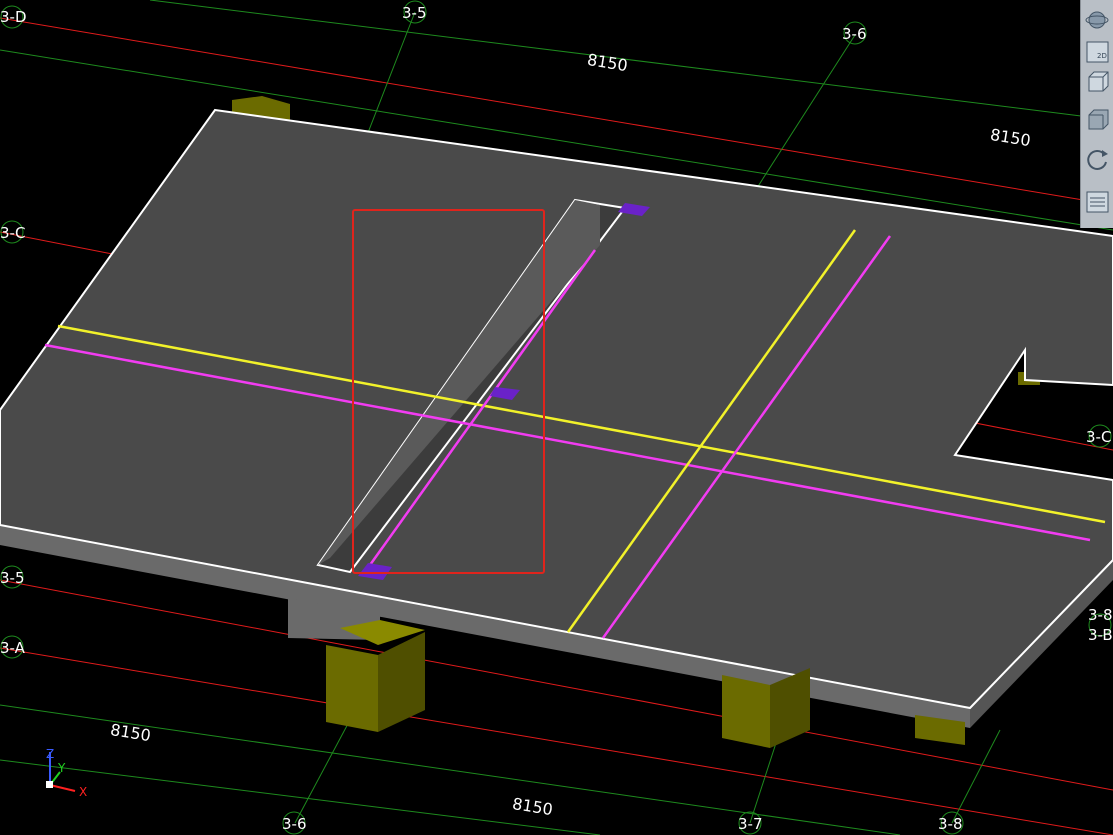 This screenshot has width=1113, height=835. I want to click on axis-gizmo: X Y Z, so click(66, 773).